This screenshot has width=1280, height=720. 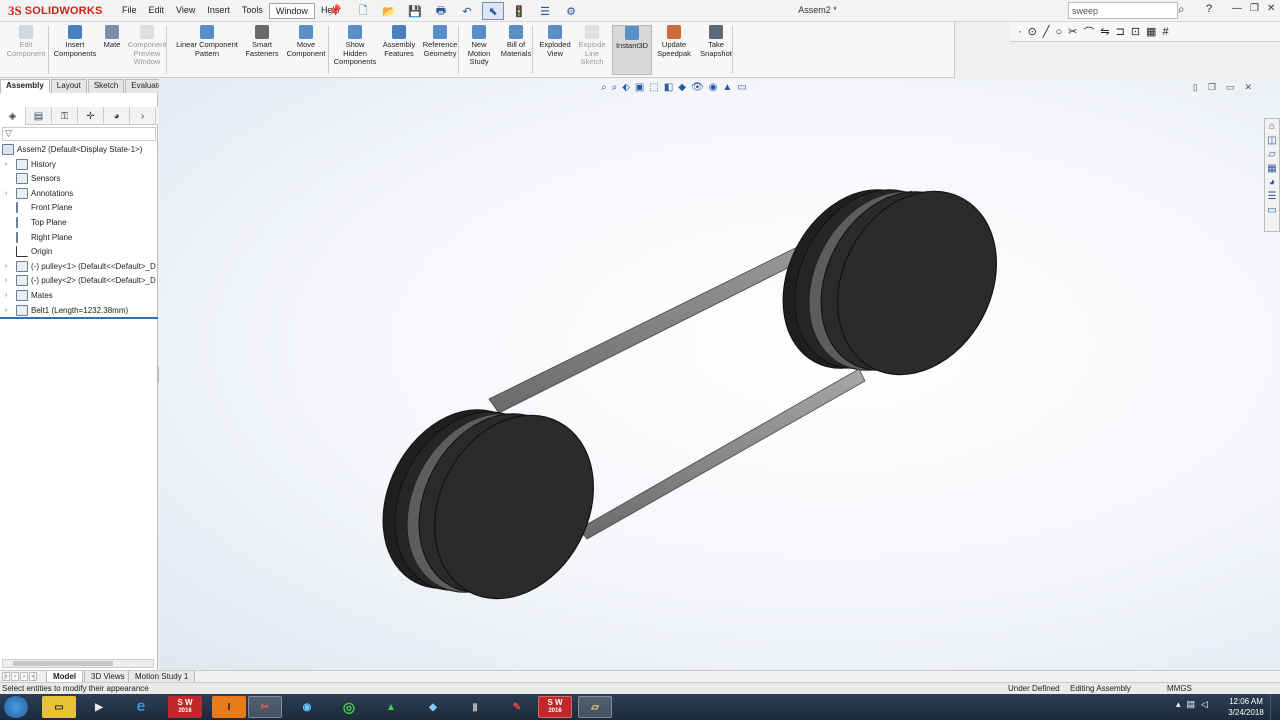 What do you see at coordinates (493, 11) in the screenshot?
I see `select-icon: ⬉` at bounding box center [493, 11].